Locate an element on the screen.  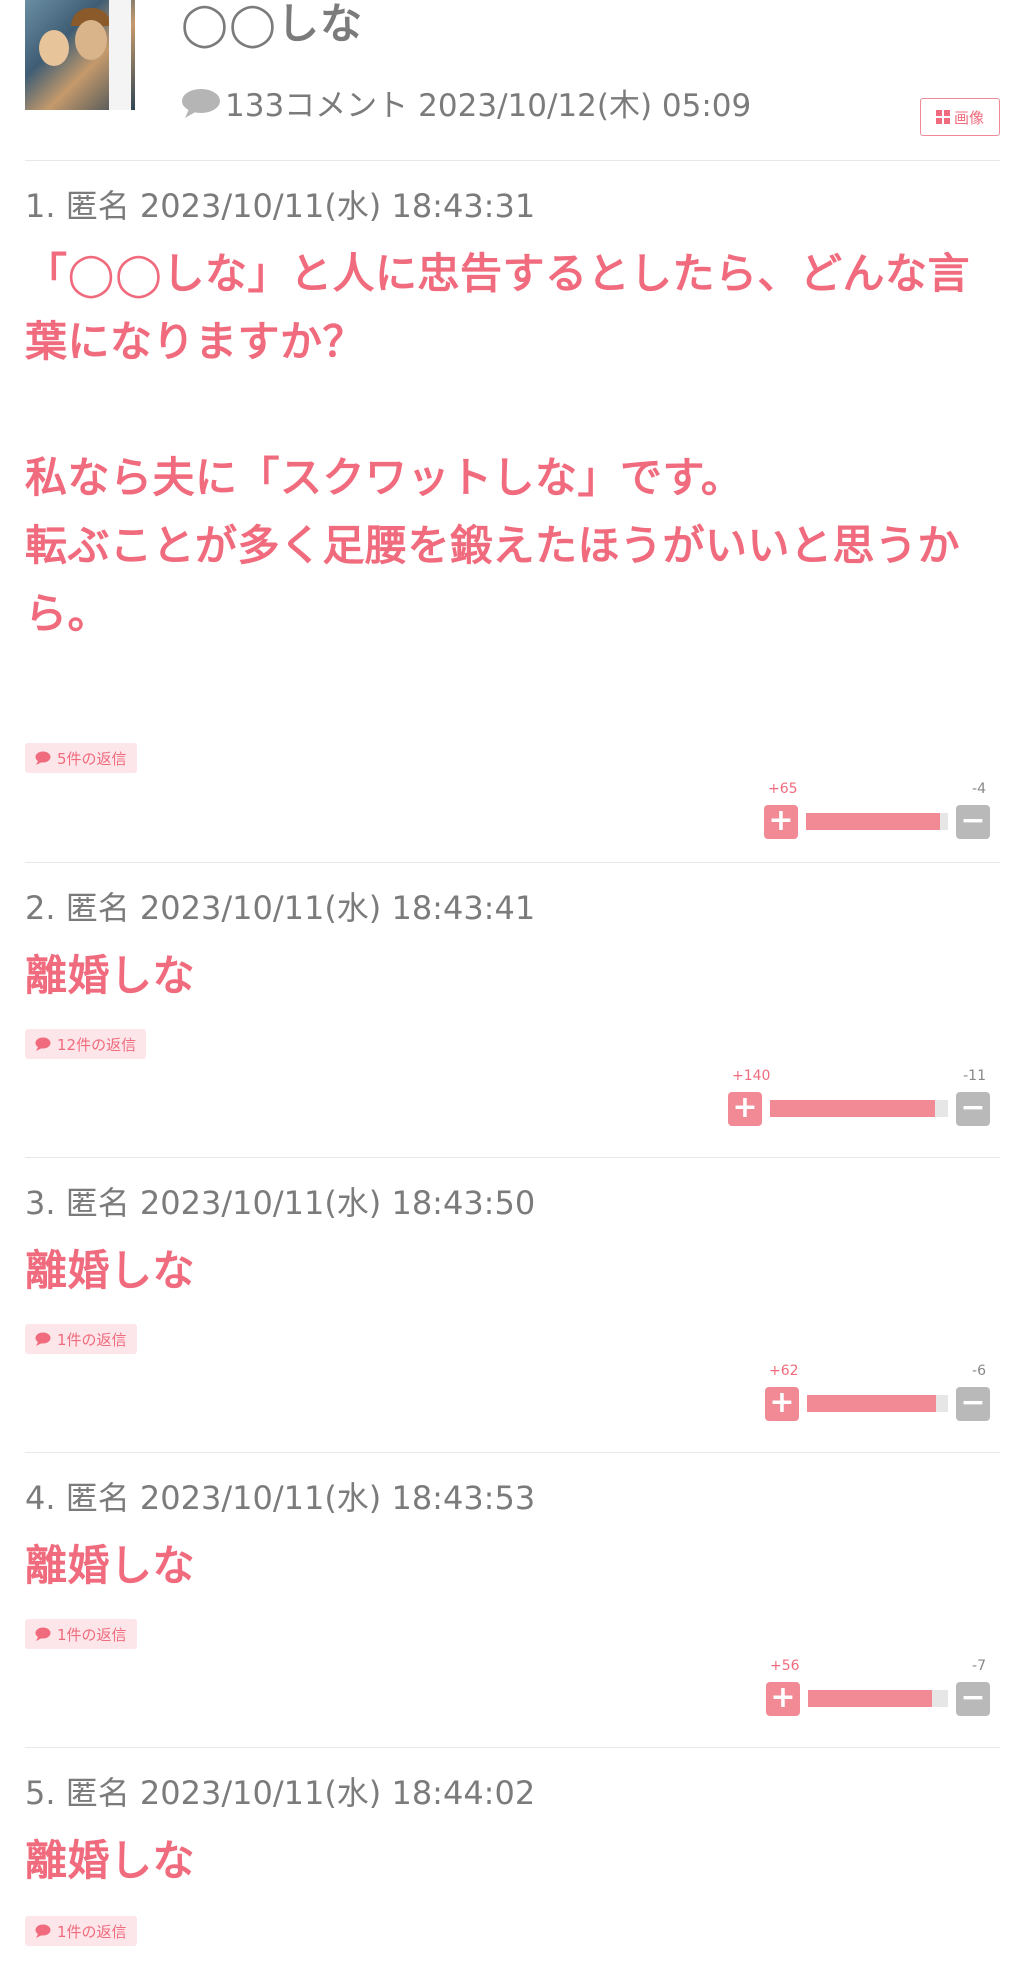
comment-meta: 3. 匿名 2023/10/11(水) 18:43:50 is located at coordinates (280, 1203).